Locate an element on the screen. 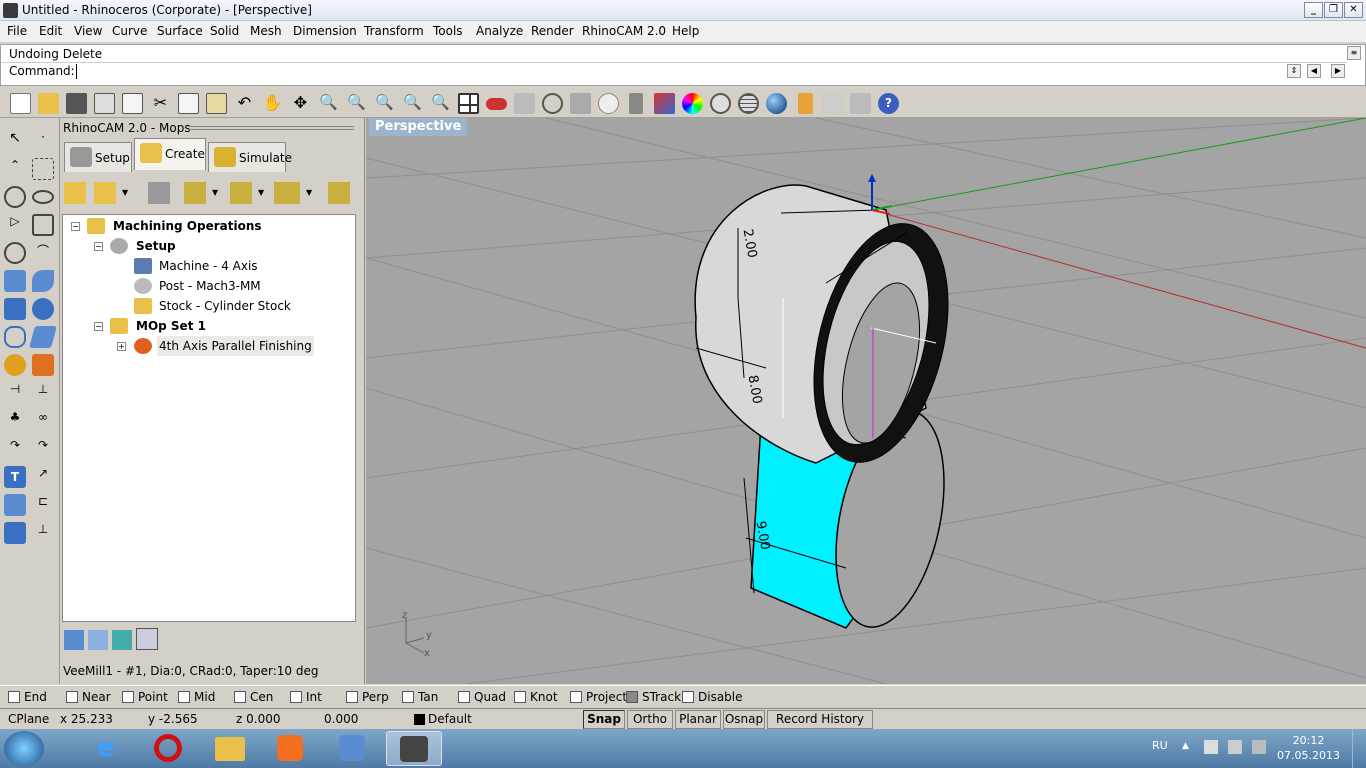  move-icon: ↗ is located at coordinates (43, 477).